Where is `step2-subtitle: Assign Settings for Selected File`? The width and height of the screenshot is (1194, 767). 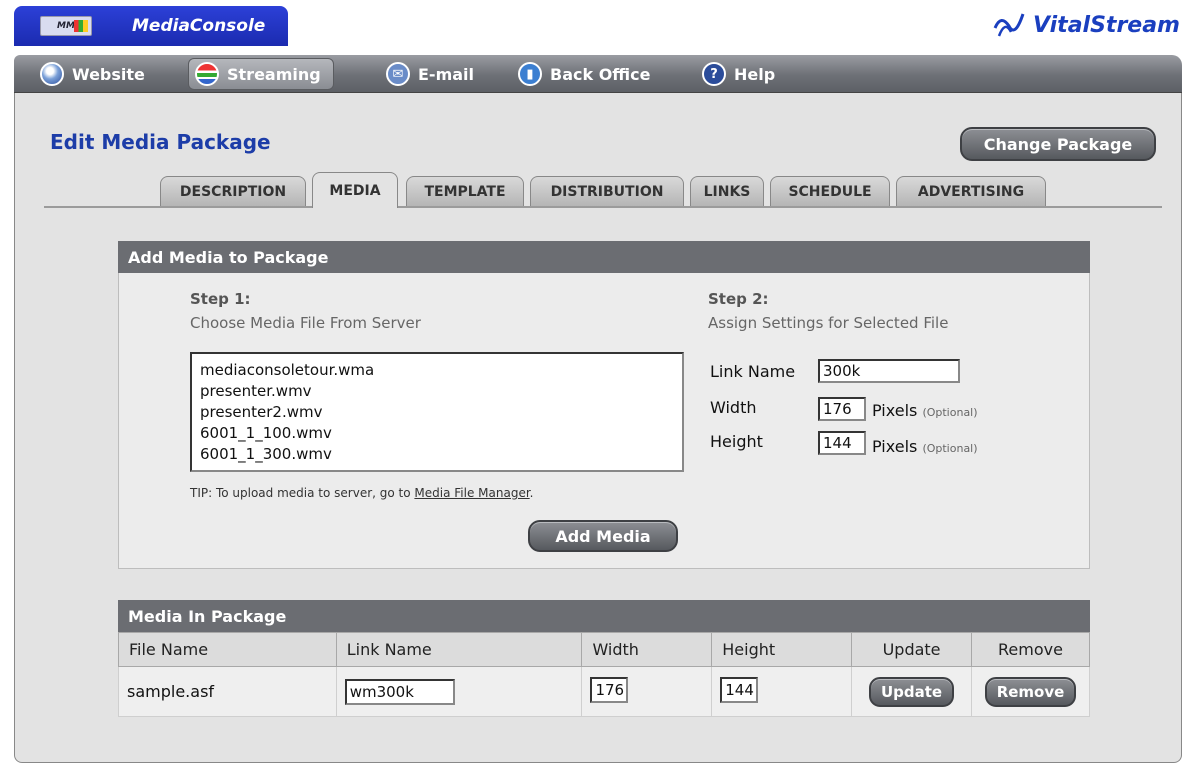 step2-subtitle: Assign Settings for Selected File is located at coordinates (828, 323).